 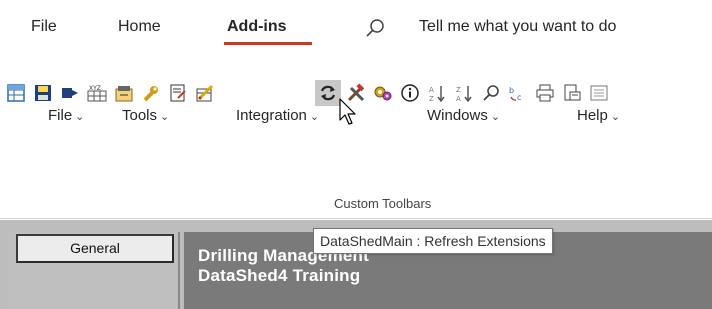 What do you see at coordinates (97, 93) in the screenshot?
I see `xyz-table-icon: XYZ` at bounding box center [97, 93].